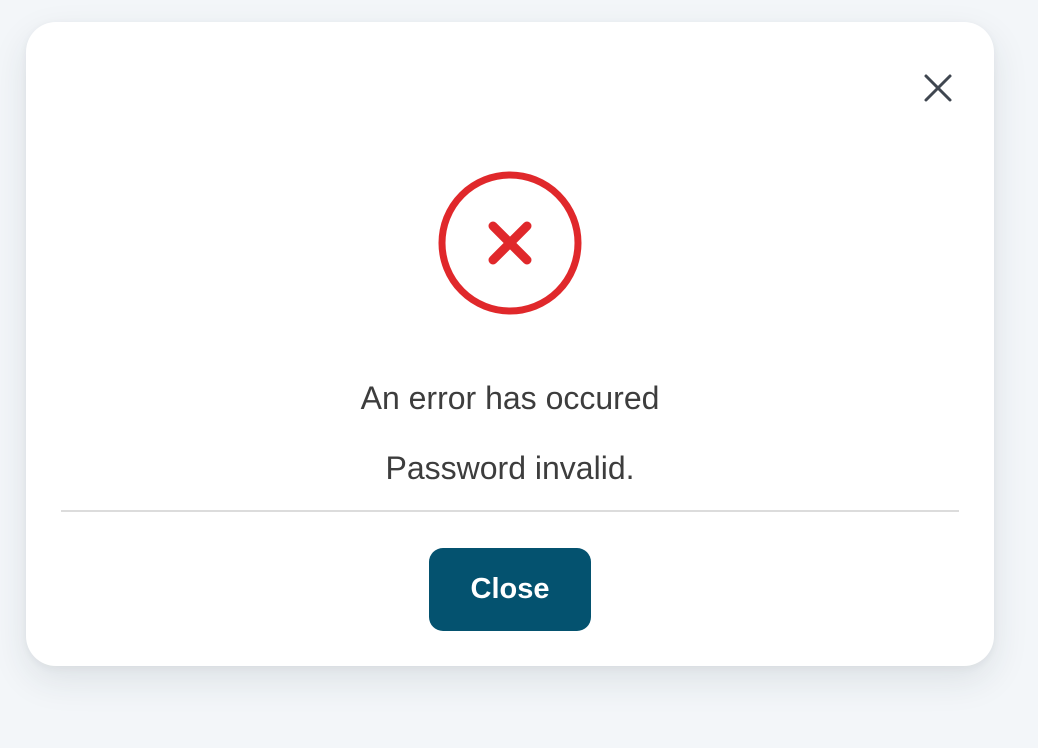 The height and width of the screenshot is (748, 1038). Describe the element at coordinates (510, 243) in the screenshot. I see `error-icon` at that location.